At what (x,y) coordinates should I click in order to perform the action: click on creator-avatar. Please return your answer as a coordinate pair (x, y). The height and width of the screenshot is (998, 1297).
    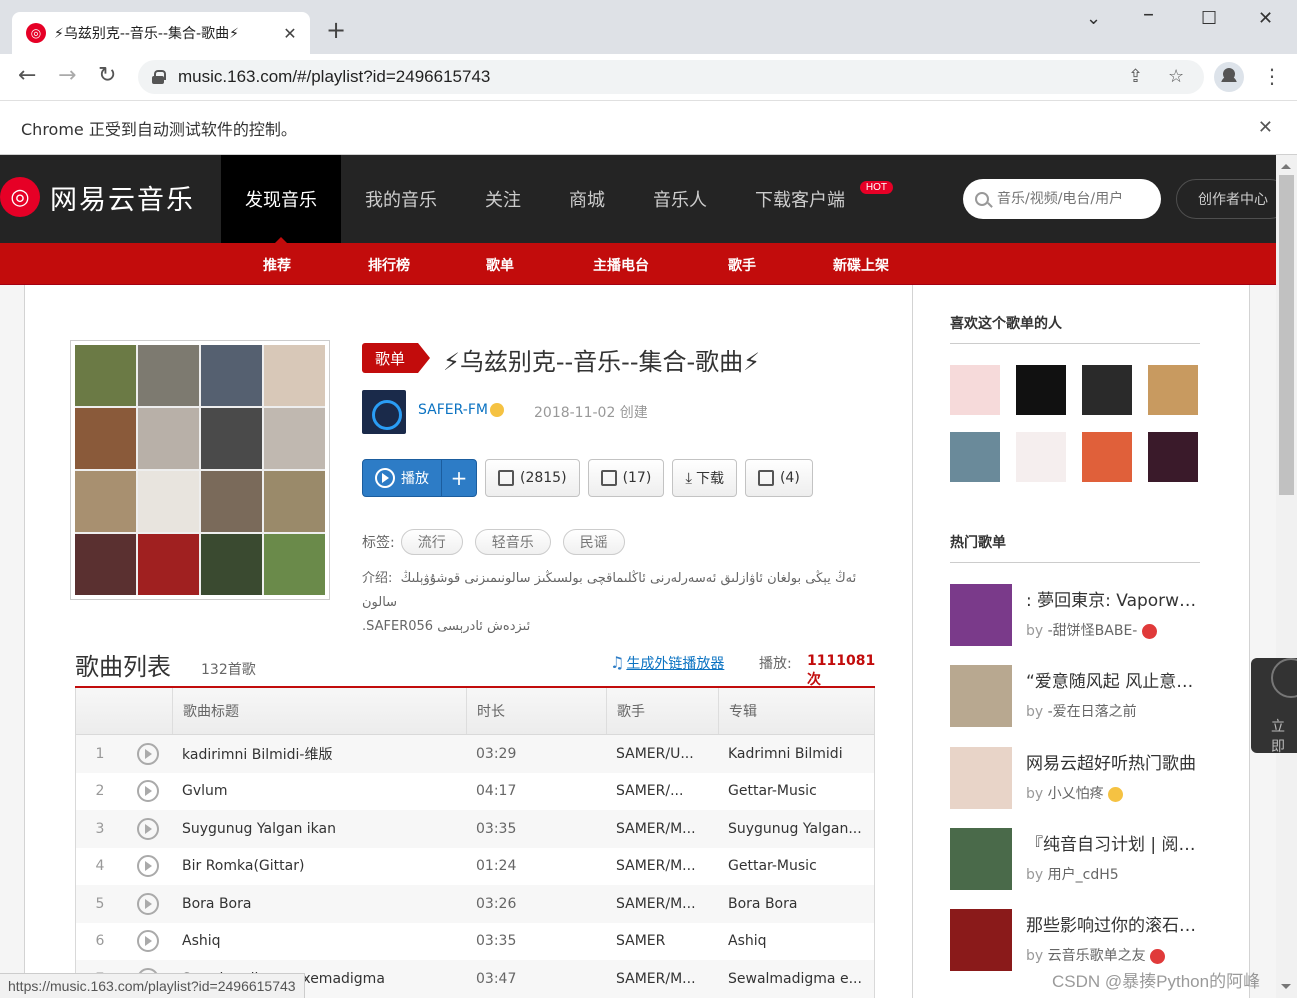
    Looking at the image, I should click on (384, 412).